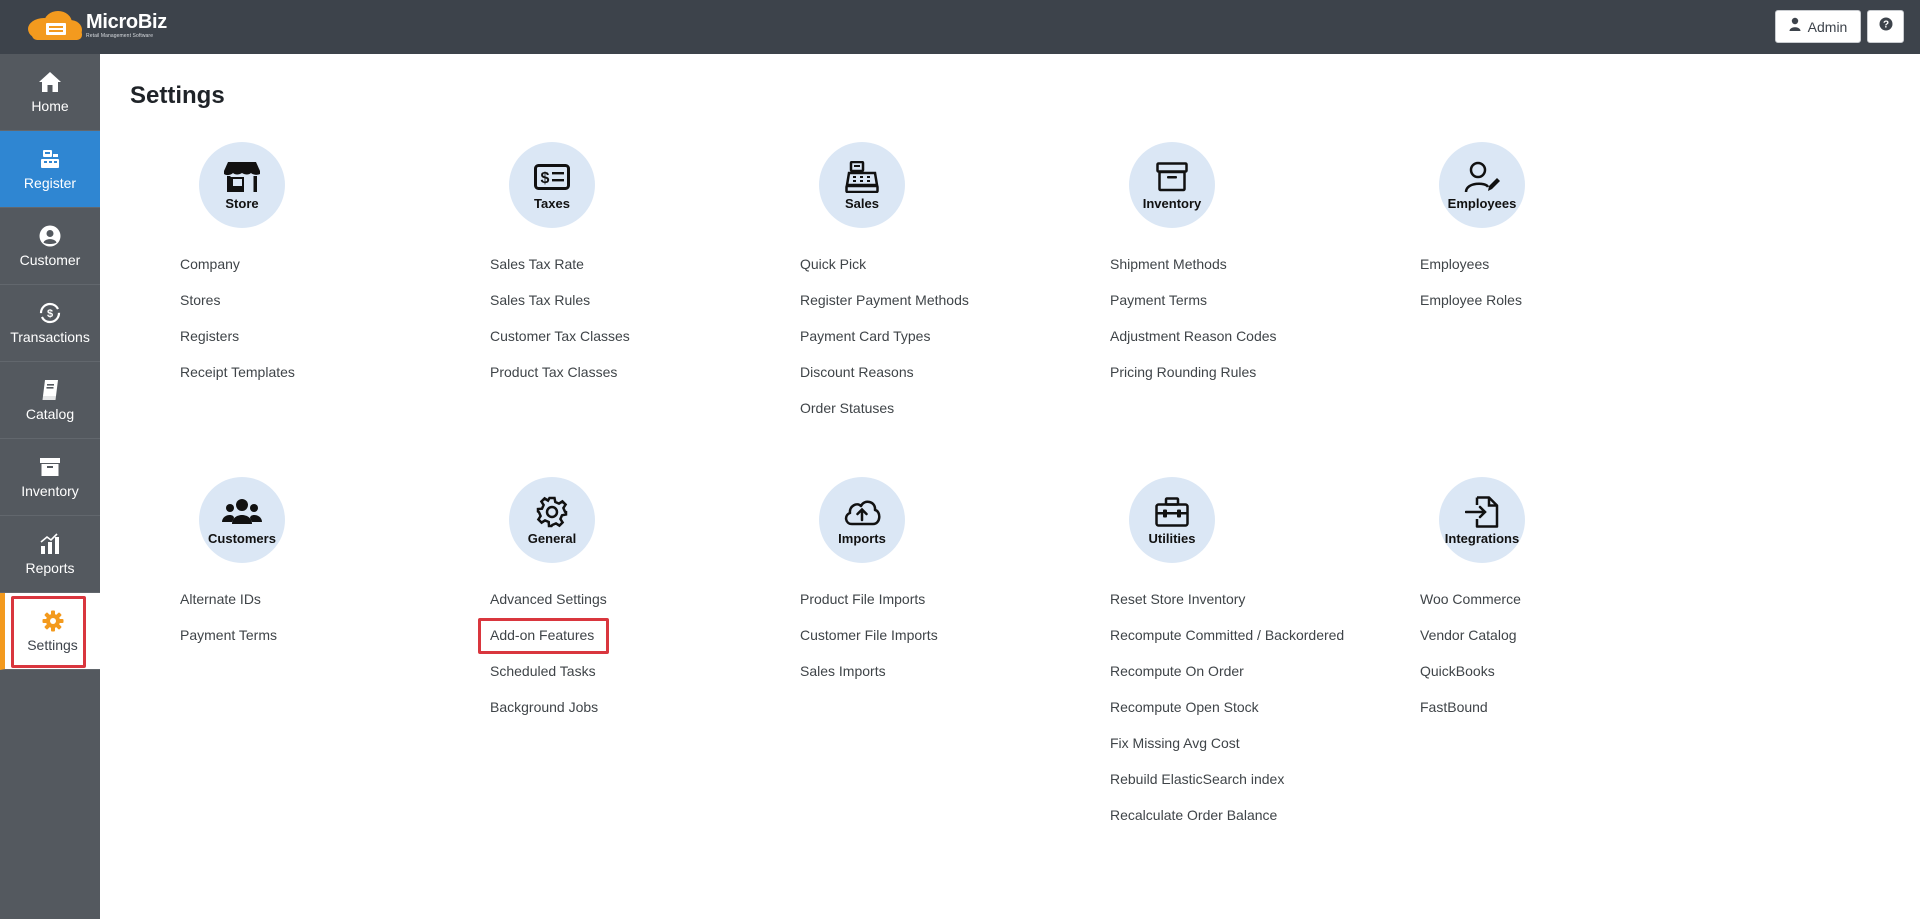  I want to click on link-employee-roles: Employee Roles, so click(1471, 309).